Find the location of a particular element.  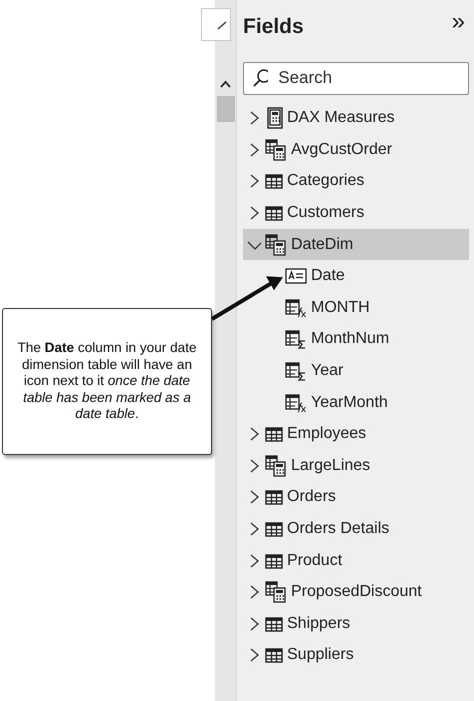

field-row: Year is located at coordinates (356, 371).